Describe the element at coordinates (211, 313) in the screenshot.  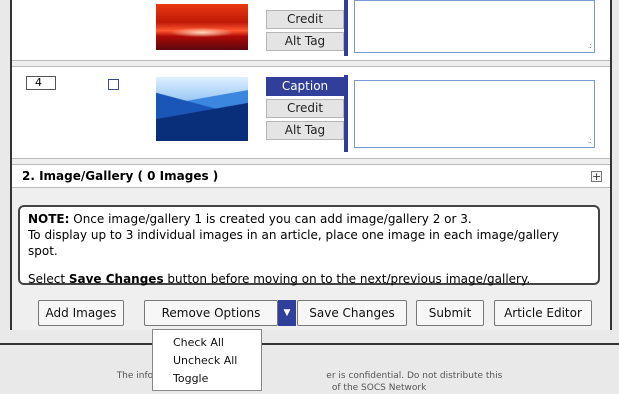
I see `remove-options-button: Remove Options` at that location.